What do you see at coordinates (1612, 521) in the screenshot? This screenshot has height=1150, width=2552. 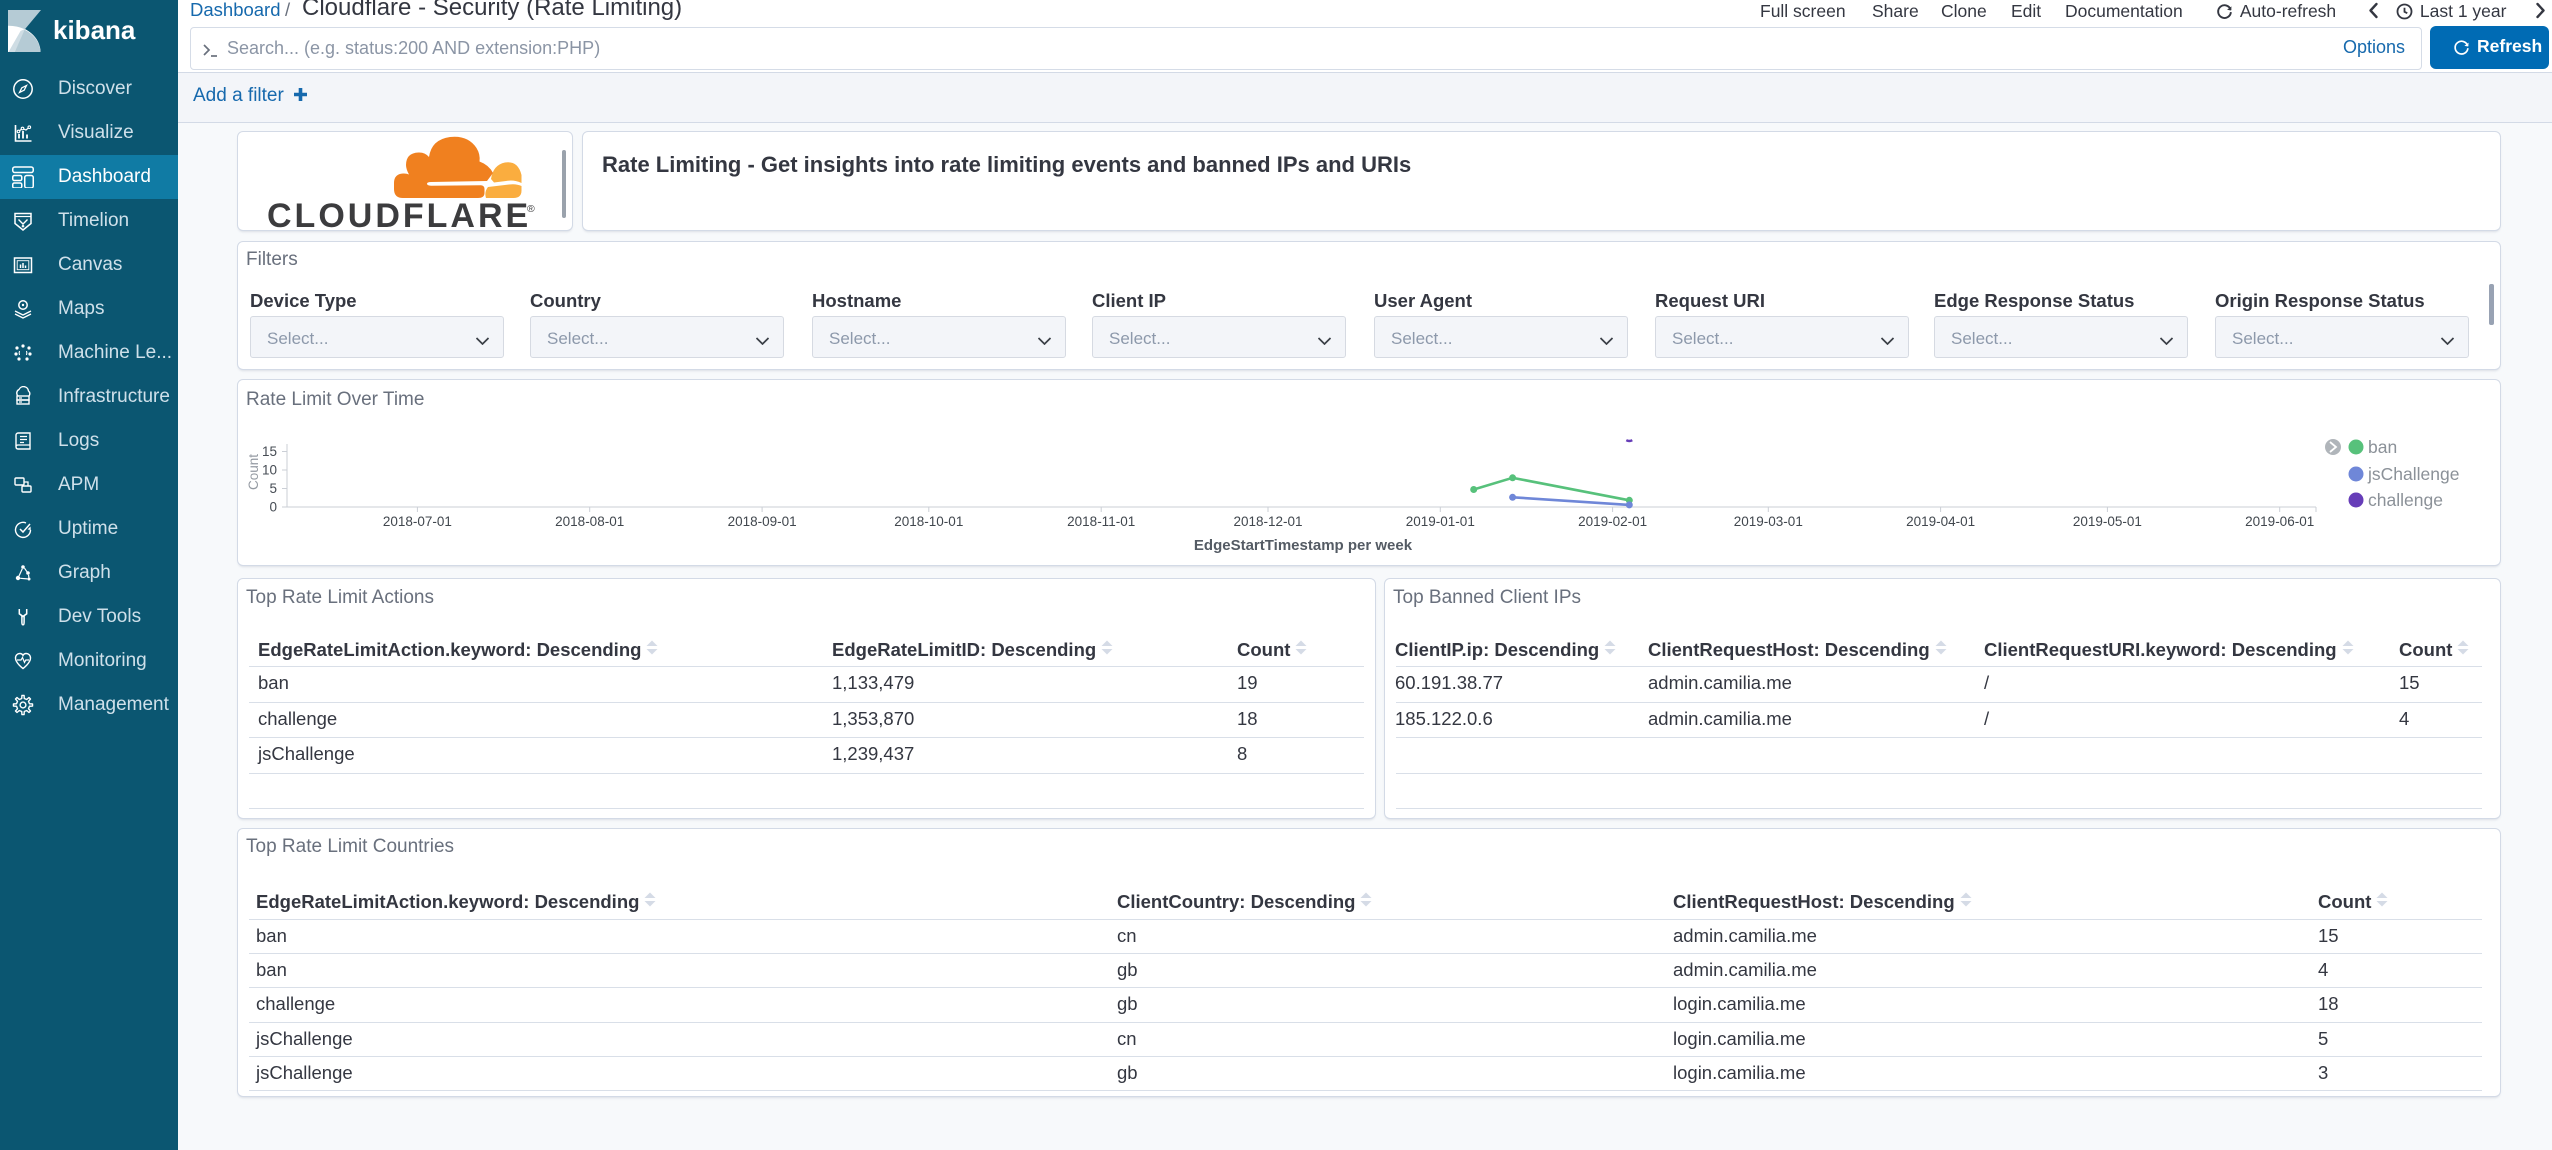 I see `svg-text: 2019-02-01` at bounding box center [1612, 521].